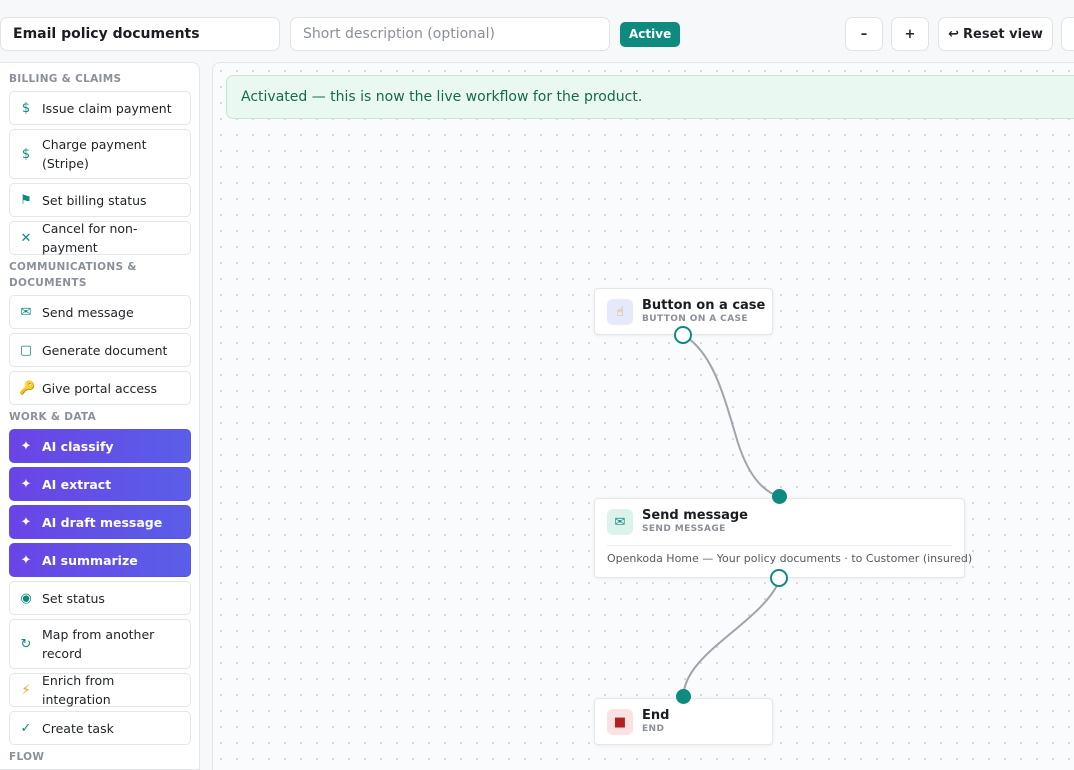 The image size is (1074, 770). I want to click on palette-item-label: Set status, so click(73, 598).